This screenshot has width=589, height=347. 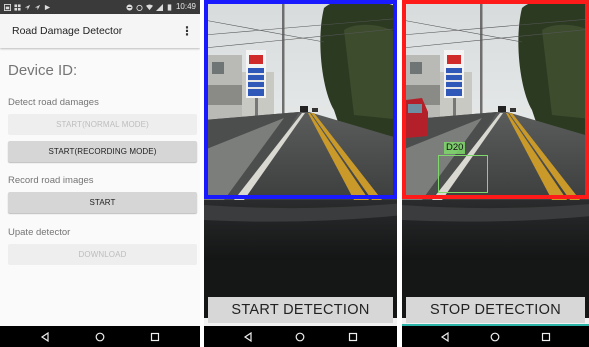 What do you see at coordinates (39, 232) in the screenshot?
I see `update-section-label: Upate detector` at bounding box center [39, 232].